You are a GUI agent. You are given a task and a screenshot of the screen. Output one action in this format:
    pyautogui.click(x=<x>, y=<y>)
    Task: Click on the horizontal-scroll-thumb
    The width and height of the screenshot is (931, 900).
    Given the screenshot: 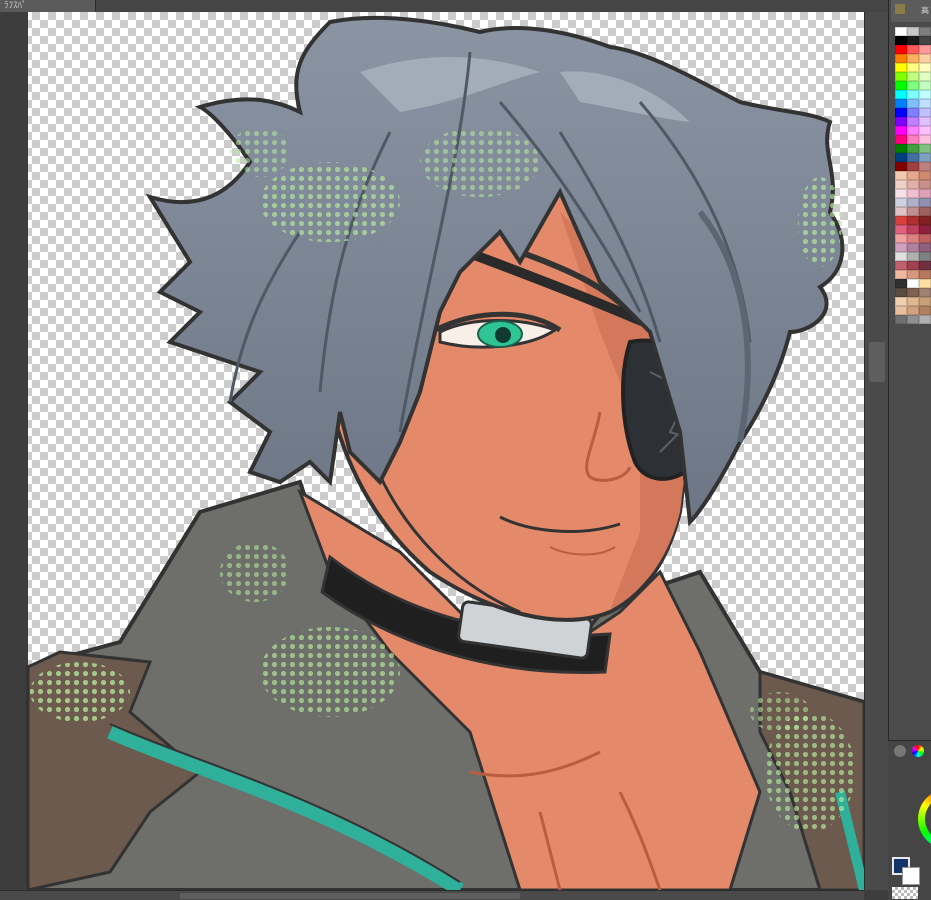 What is the action you would take?
    pyautogui.click(x=350, y=896)
    